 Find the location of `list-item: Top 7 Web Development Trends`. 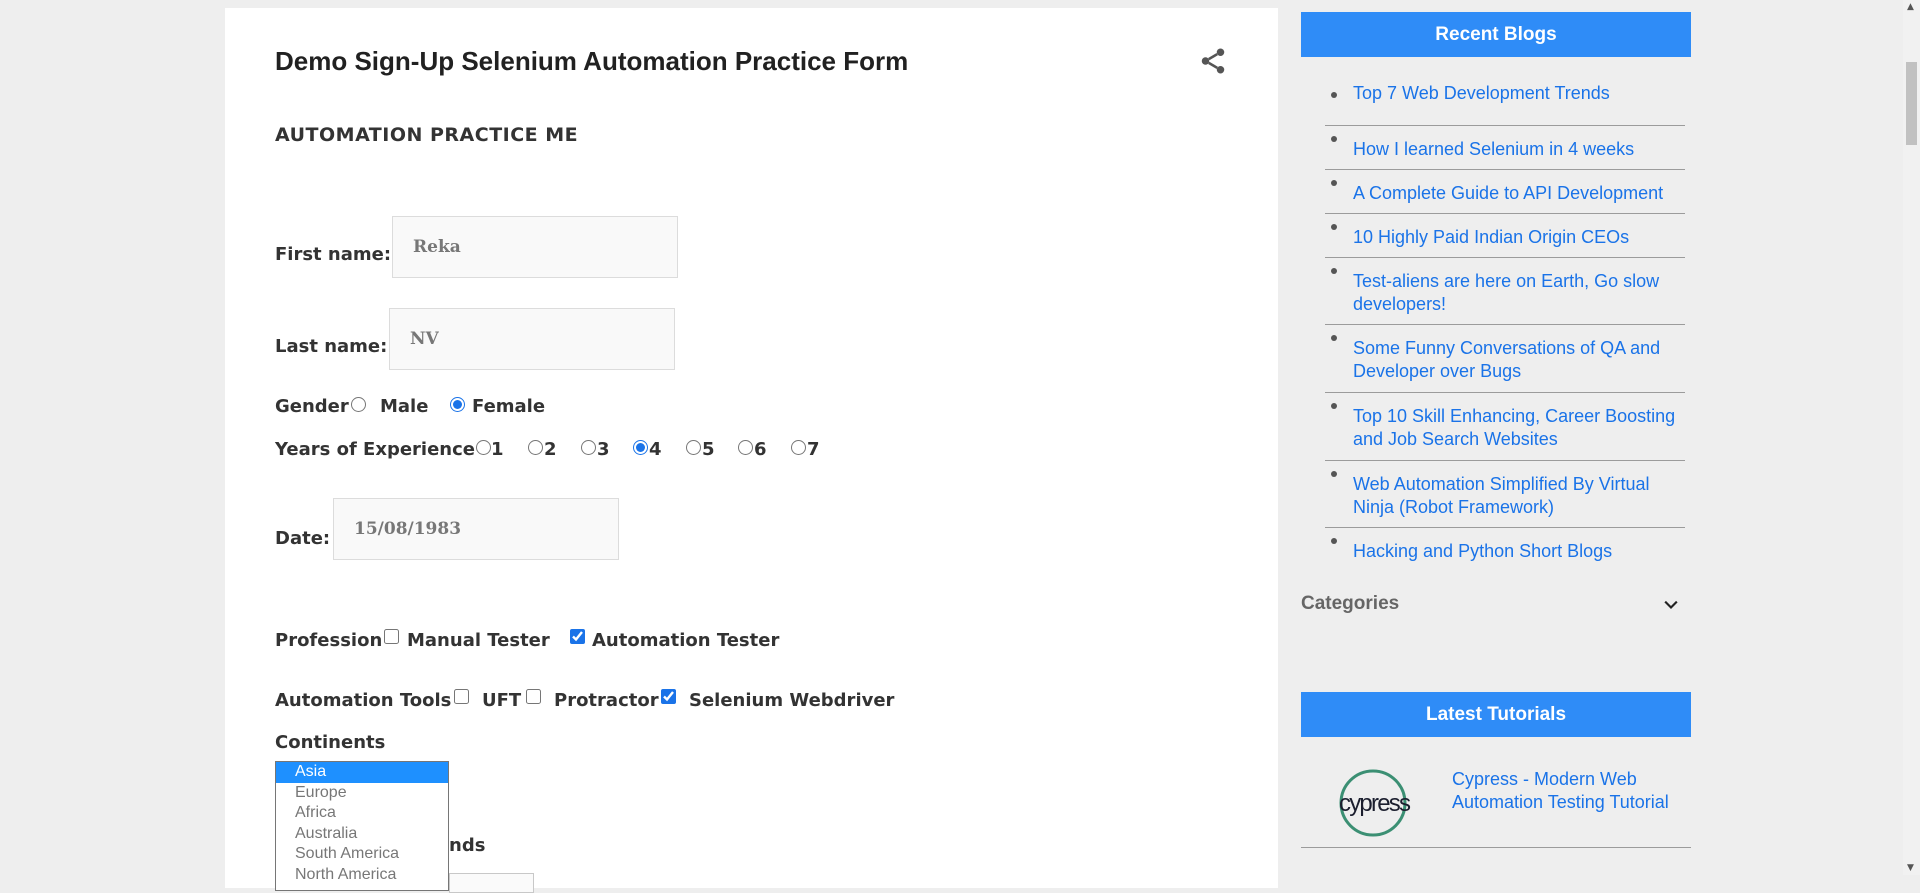

list-item: Top 7 Web Development Trends is located at coordinates (1505, 104).